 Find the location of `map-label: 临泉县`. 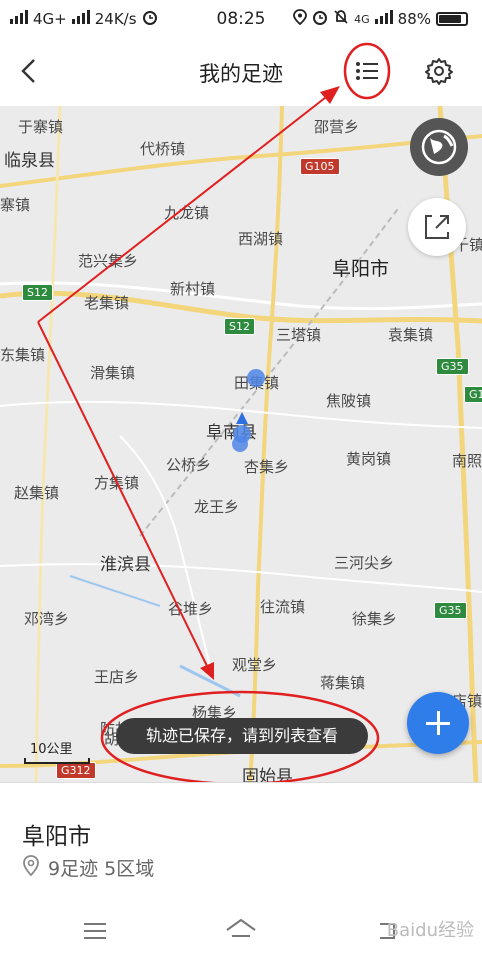

map-label: 临泉县 is located at coordinates (29, 161).